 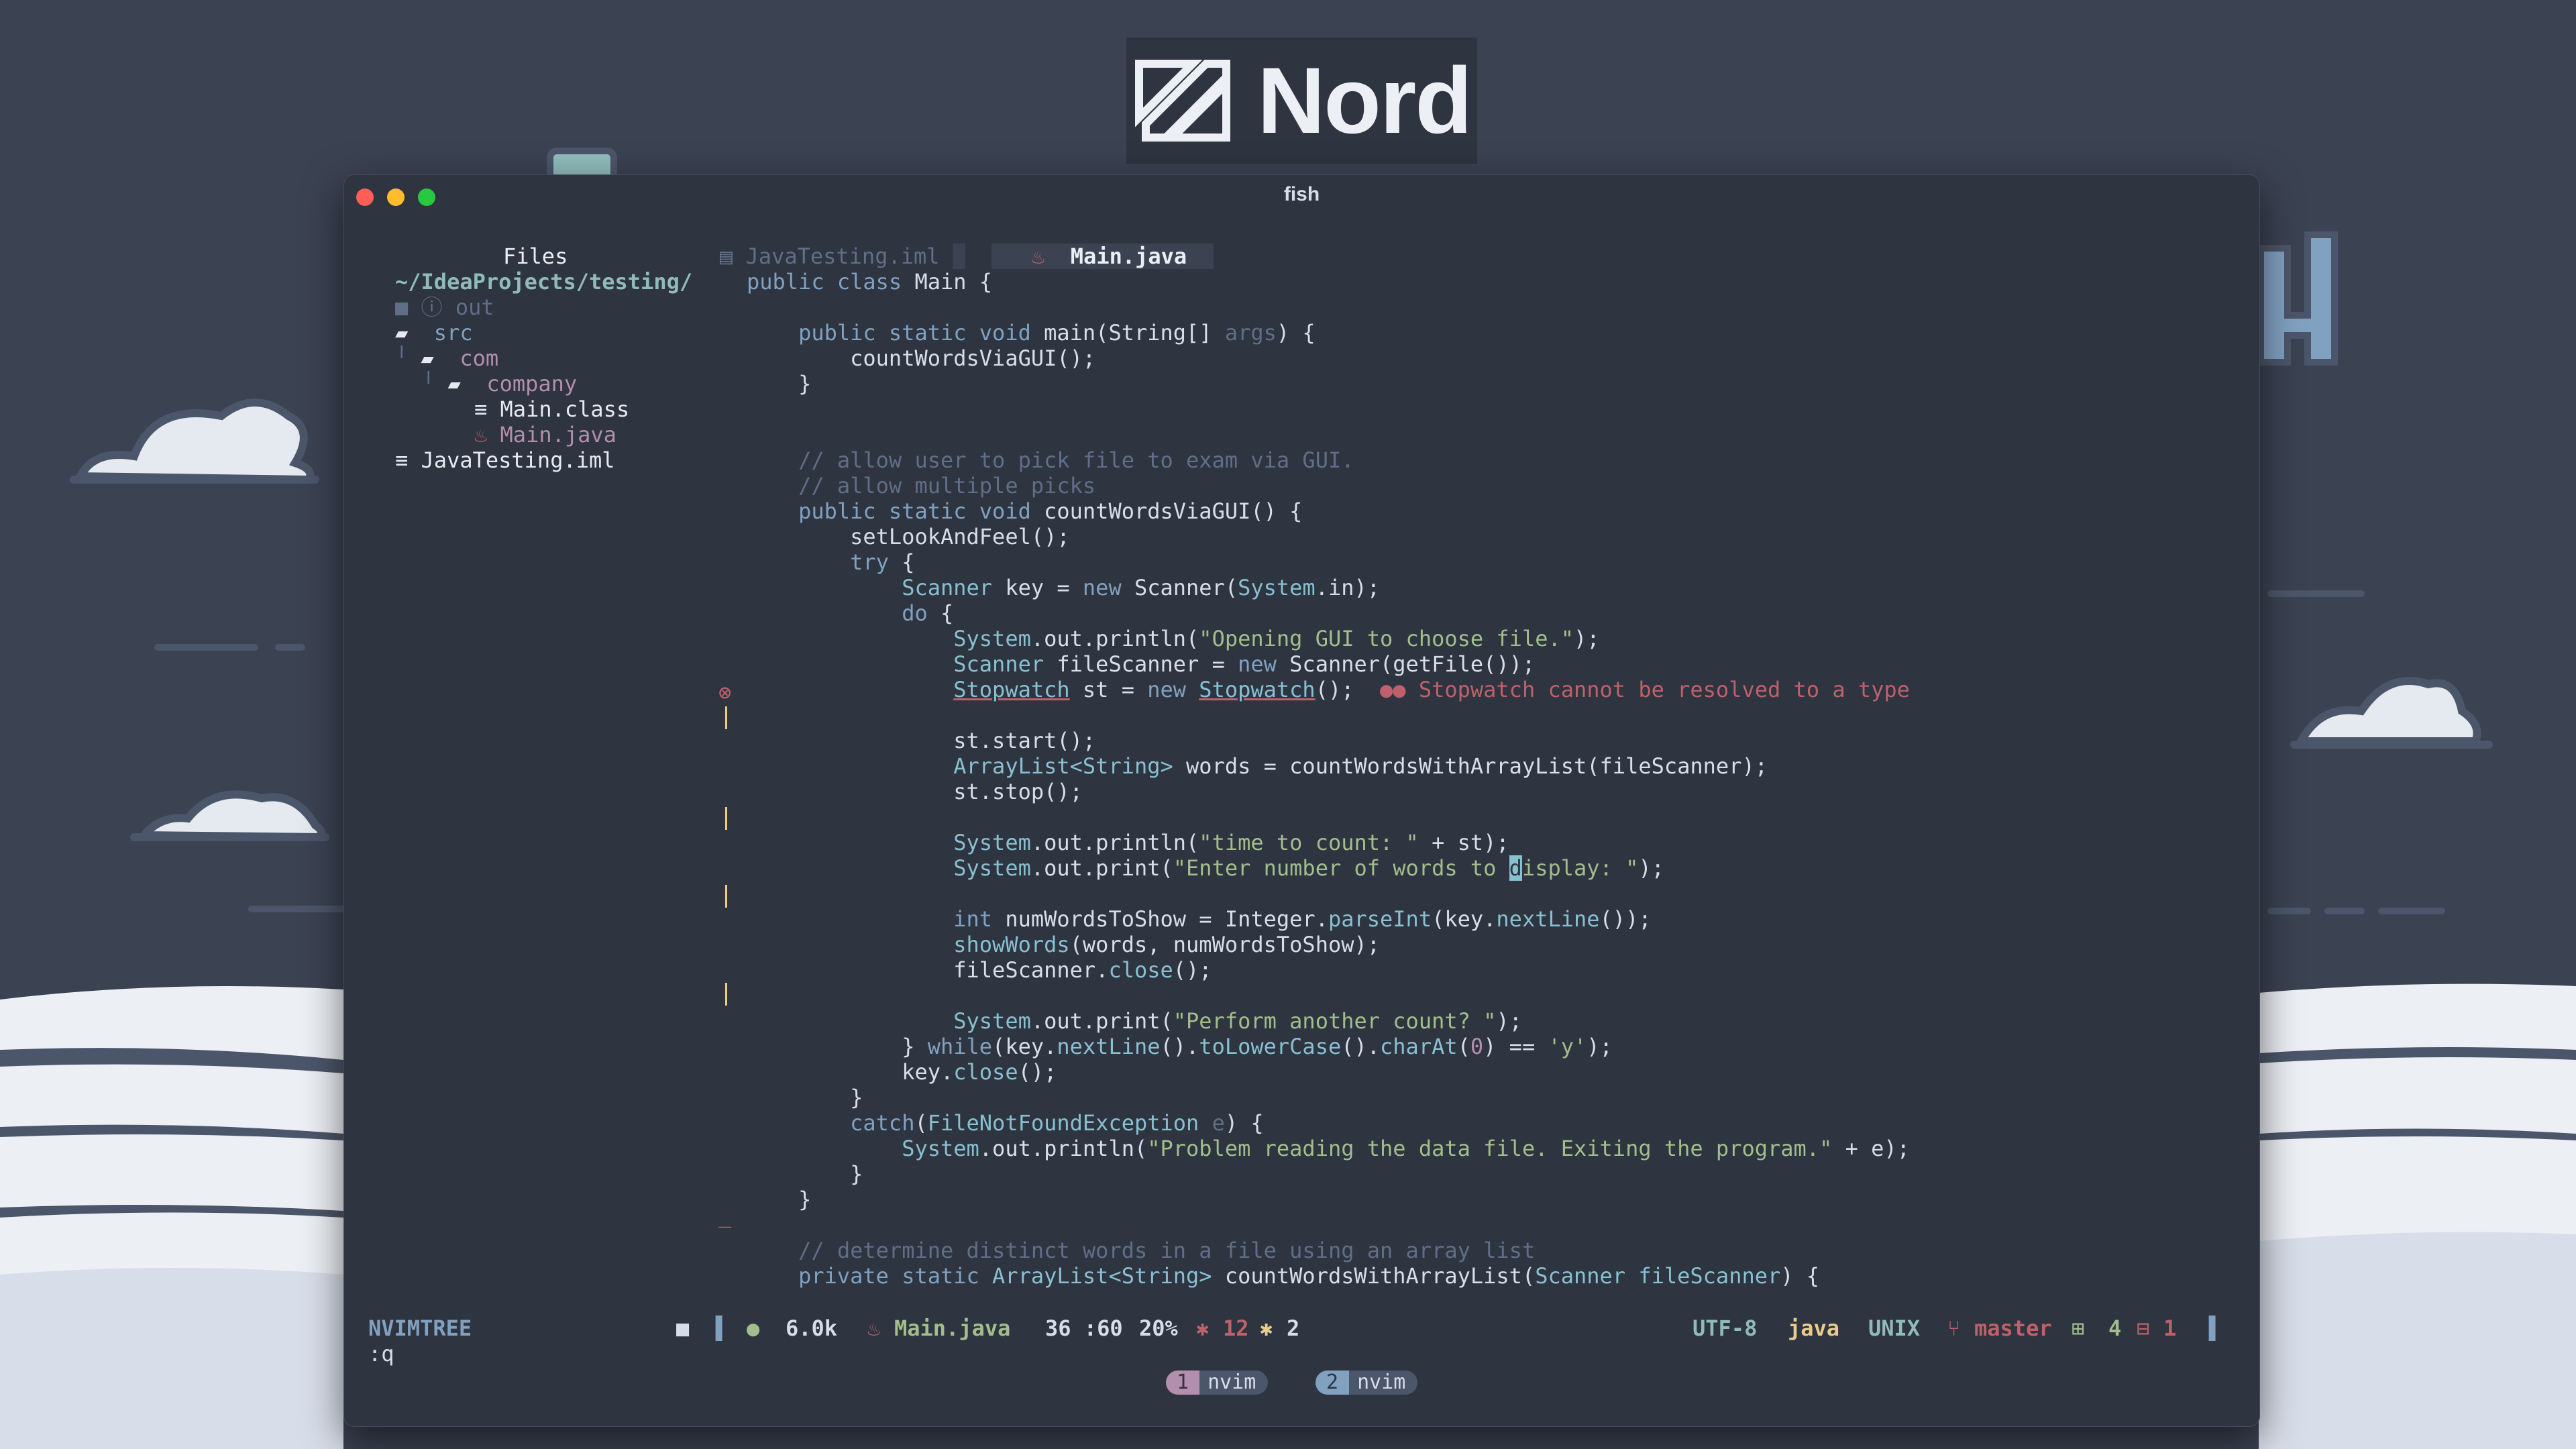 I want to click on tree-item-out: ■ ⓘ out, so click(x=444, y=307).